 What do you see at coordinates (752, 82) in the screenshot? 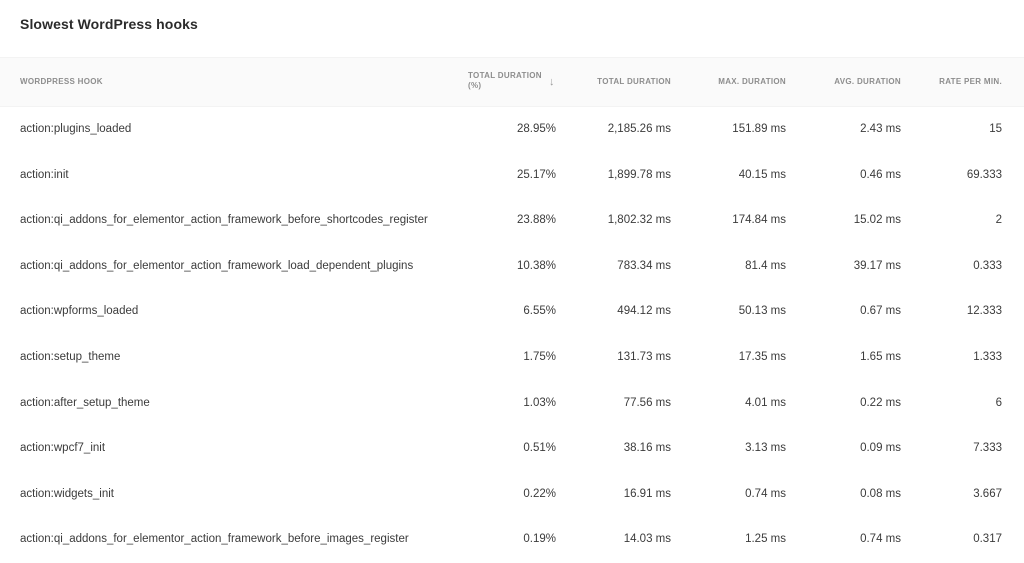
I see `column-header-max-duration: MAX. DURATION` at bounding box center [752, 82].